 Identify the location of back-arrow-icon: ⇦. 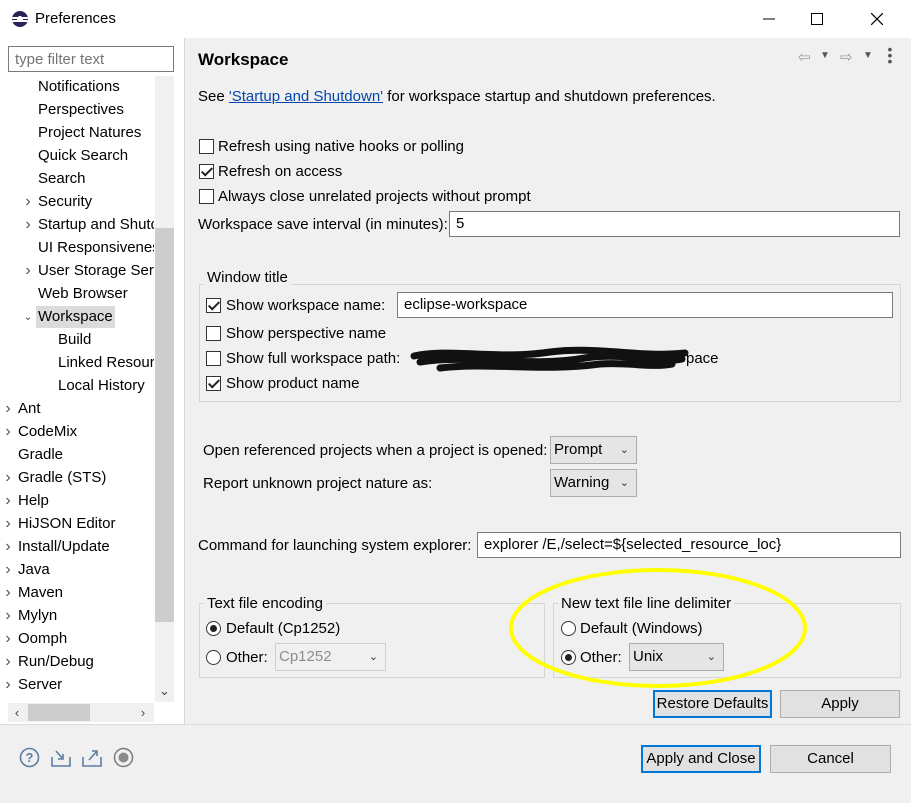
(804, 57).